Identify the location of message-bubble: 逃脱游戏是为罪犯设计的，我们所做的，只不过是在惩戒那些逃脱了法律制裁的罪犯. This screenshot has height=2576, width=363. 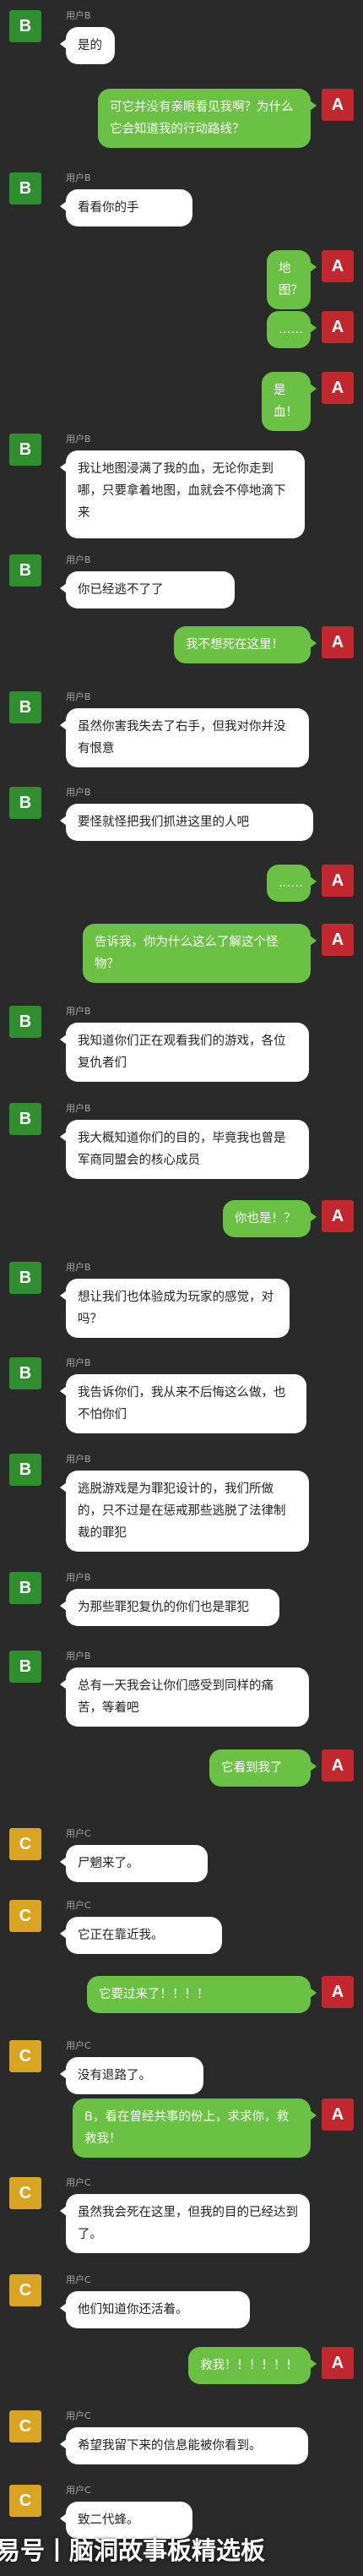
(184, 1511).